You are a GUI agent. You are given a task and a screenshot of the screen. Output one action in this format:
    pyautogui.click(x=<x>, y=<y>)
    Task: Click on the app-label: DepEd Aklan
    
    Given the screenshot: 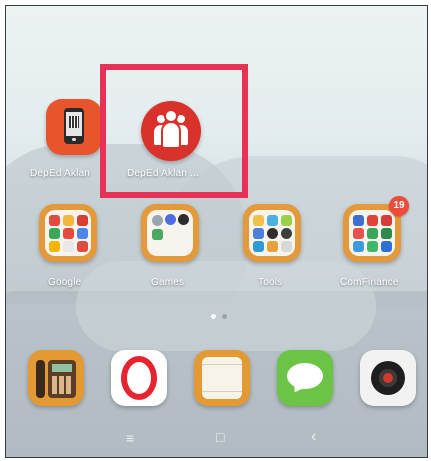 What is the action you would take?
    pyautogui.click(x=60, y=173)
    